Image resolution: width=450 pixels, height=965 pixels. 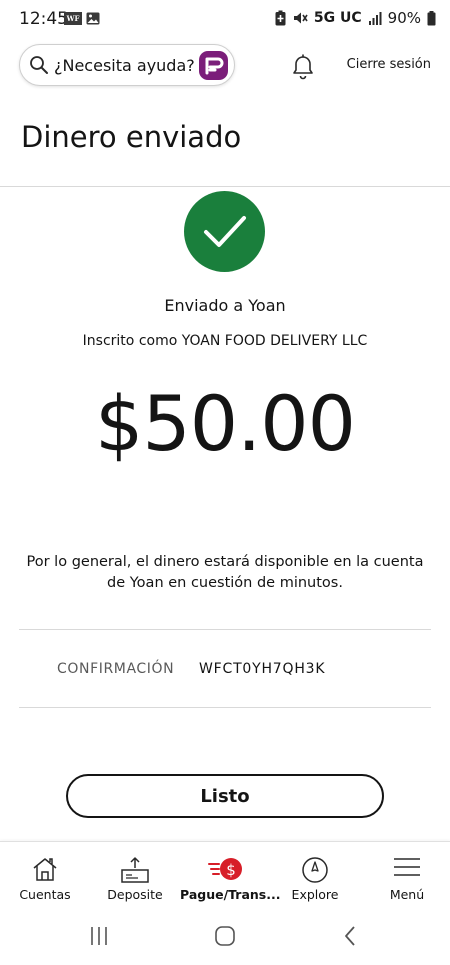 What do you see at coordinates (389, 64) in the screenshot?
I see `signout-link: Cierre sesión` at bounding box center [389, 64].